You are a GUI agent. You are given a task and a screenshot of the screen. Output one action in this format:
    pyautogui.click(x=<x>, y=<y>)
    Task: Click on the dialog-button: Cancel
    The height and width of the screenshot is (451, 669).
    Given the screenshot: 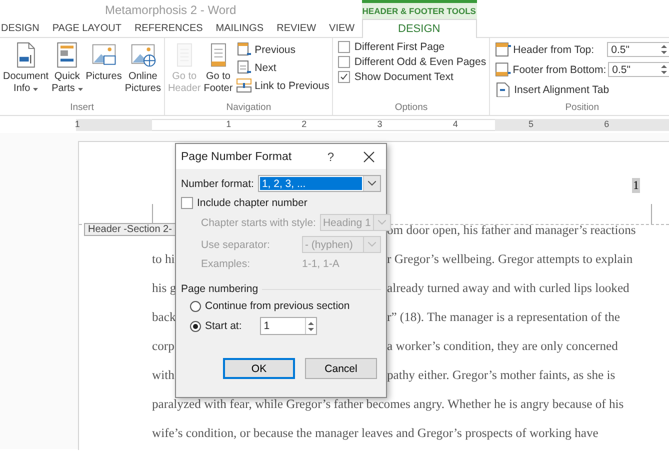 What is the action you would take?
    pyautogui.click(x=341, y=368)
    